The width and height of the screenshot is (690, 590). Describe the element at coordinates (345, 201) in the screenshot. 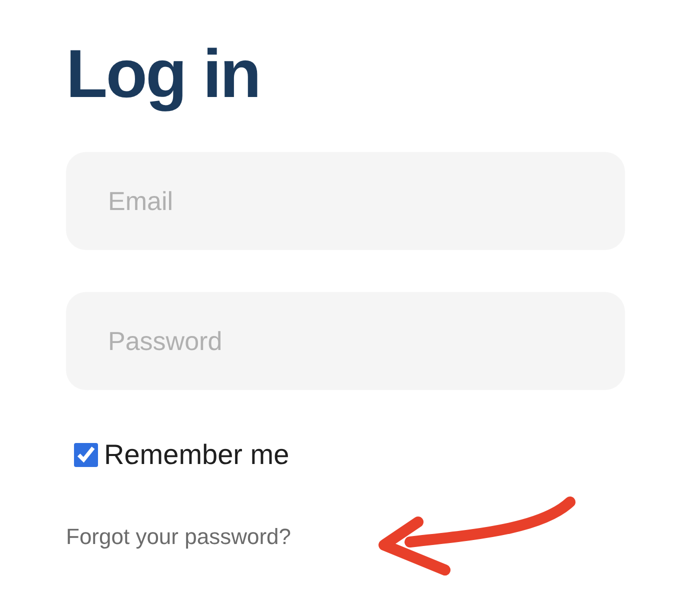

I see `input-field: Email` at that location.